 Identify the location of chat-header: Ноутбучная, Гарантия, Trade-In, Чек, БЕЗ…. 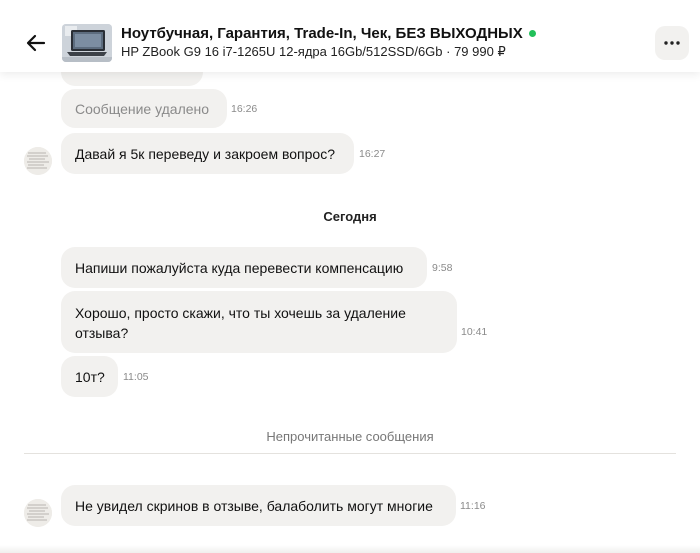
(350, 36).